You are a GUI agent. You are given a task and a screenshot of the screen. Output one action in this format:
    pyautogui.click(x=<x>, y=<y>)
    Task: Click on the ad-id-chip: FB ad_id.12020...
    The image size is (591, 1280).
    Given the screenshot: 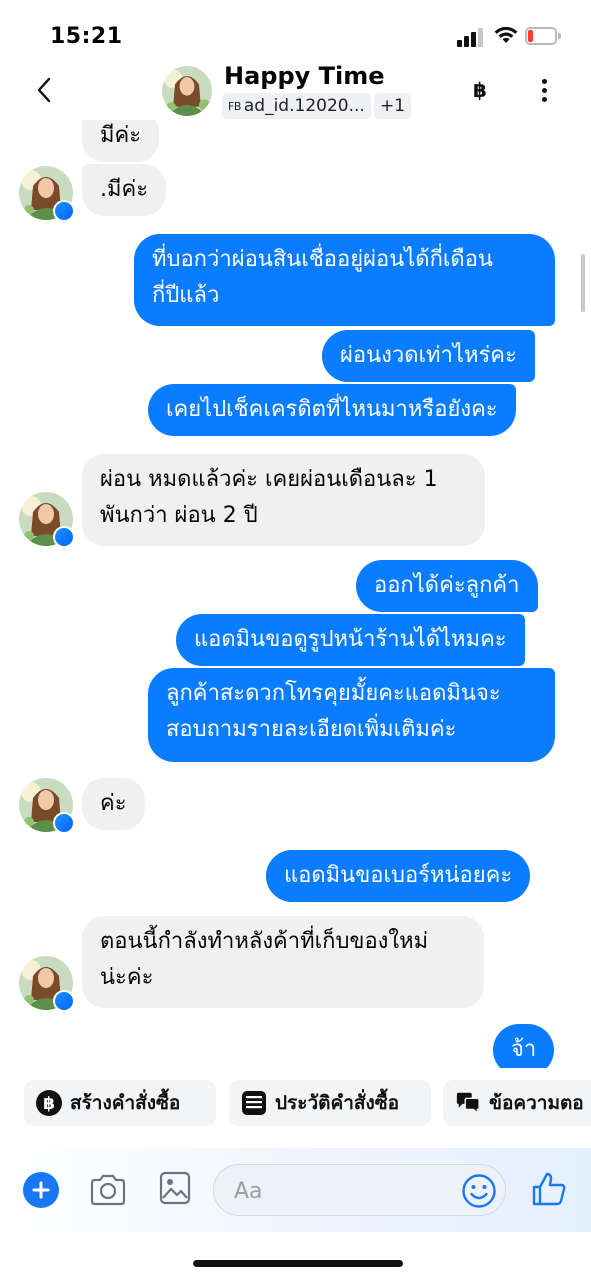 What is the action you would take?
    pyautogui.click(x=296, y=106)
    